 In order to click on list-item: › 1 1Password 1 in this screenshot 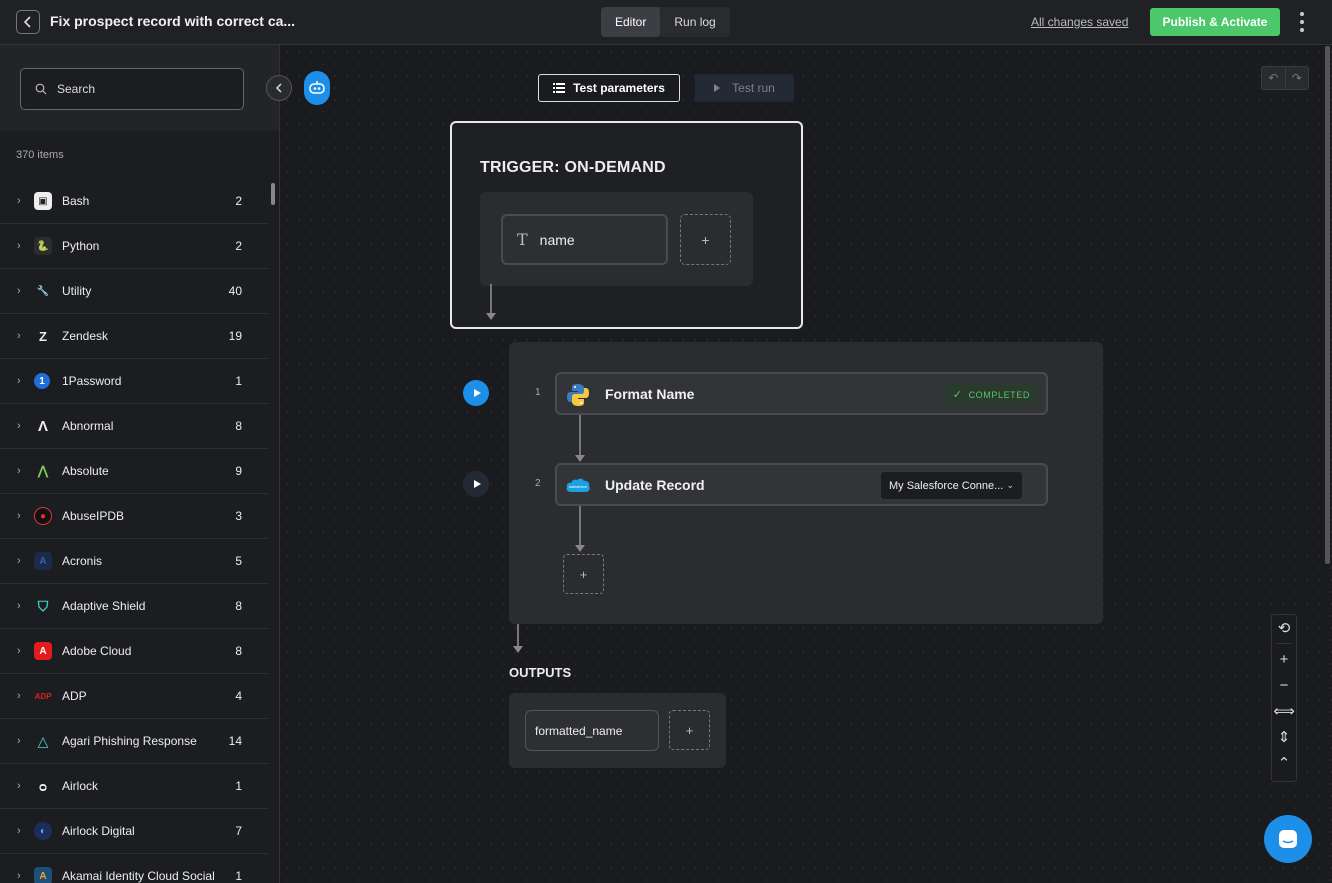, I will do `click(134, 381)`.